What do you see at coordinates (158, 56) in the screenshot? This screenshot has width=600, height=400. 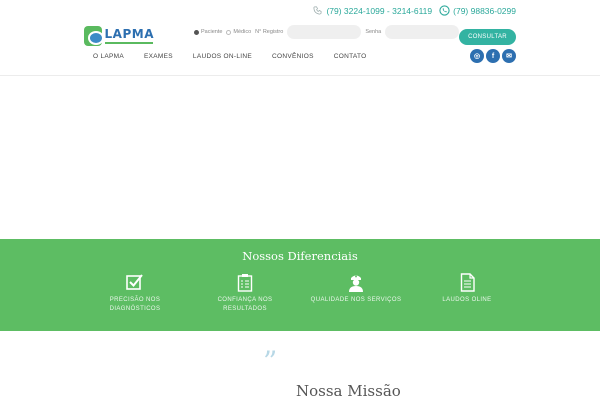 I see `nav-exames: EXAMES` at bounding box center [158, 56].